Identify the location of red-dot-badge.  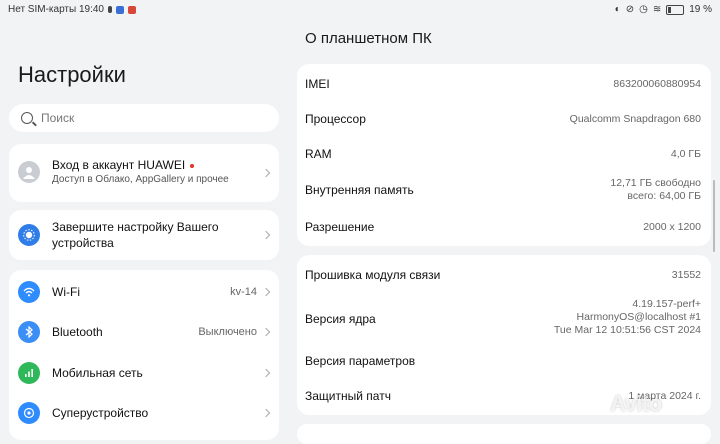
(192, 165).